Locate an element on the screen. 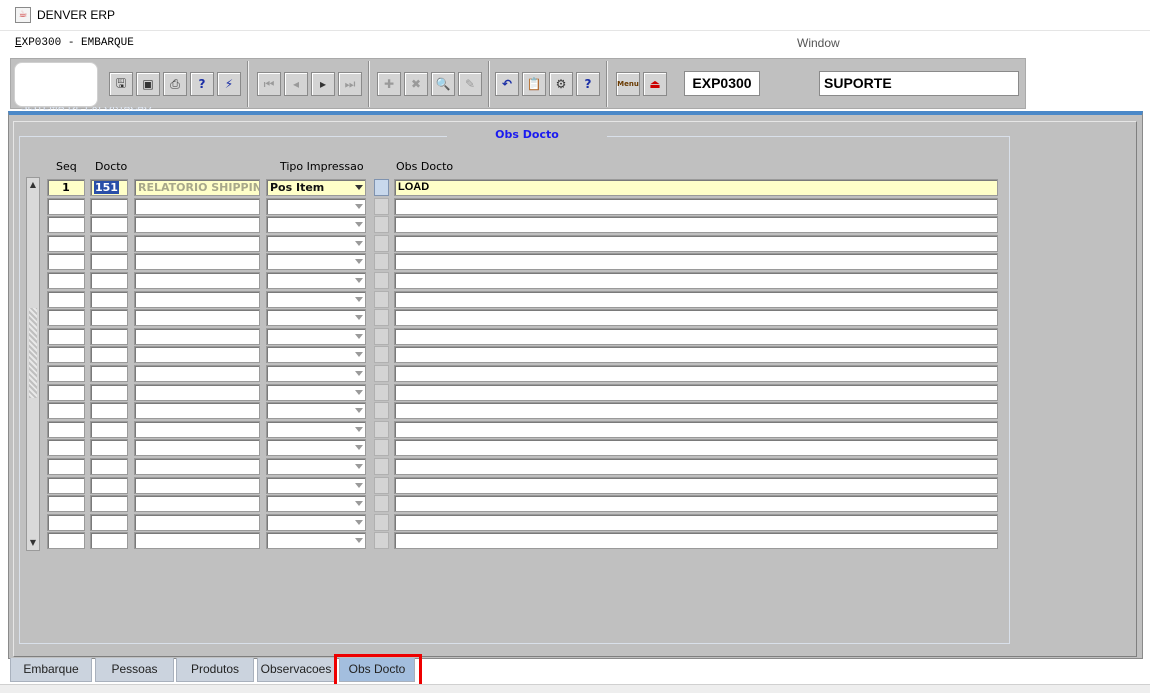 The image size is (1150, 693). last-record-button: ⏭ is located at coordinates (350, 84).